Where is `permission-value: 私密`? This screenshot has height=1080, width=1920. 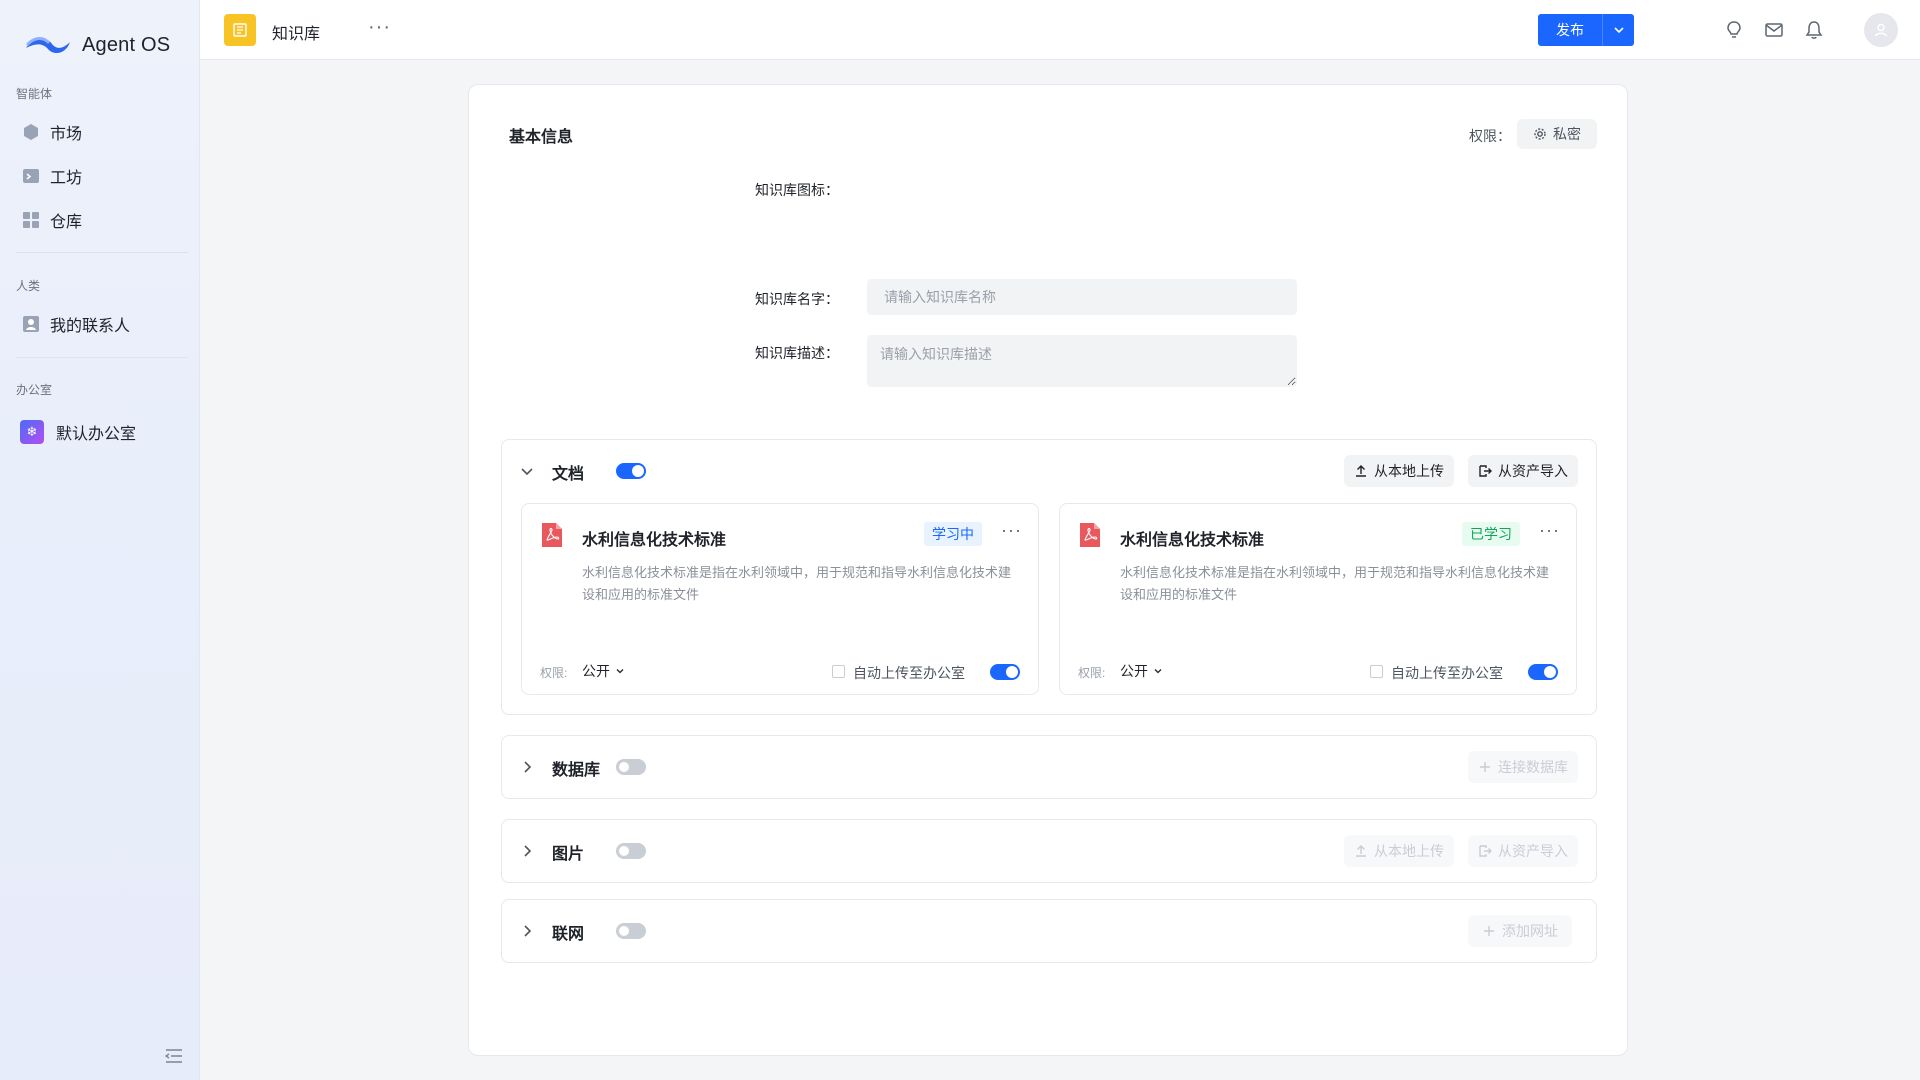 permission-value: 私密 is located at coordinates (1567, 134).